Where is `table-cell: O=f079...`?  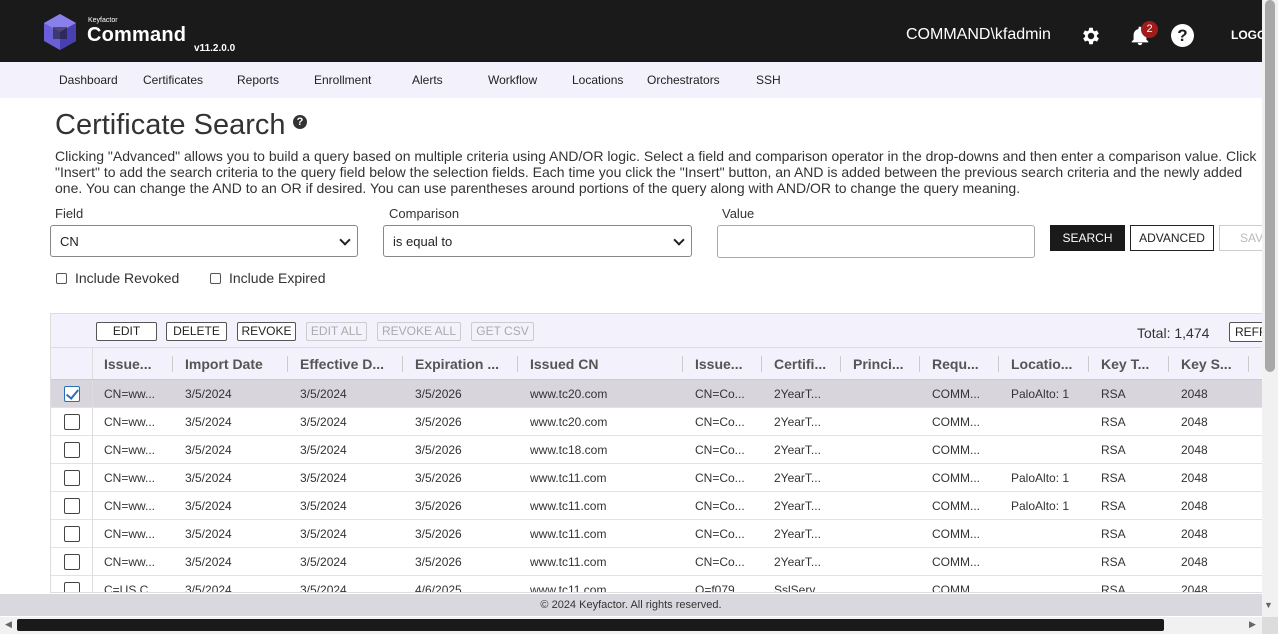
table-cell: O=f079... is located at coordinates (720, 588).